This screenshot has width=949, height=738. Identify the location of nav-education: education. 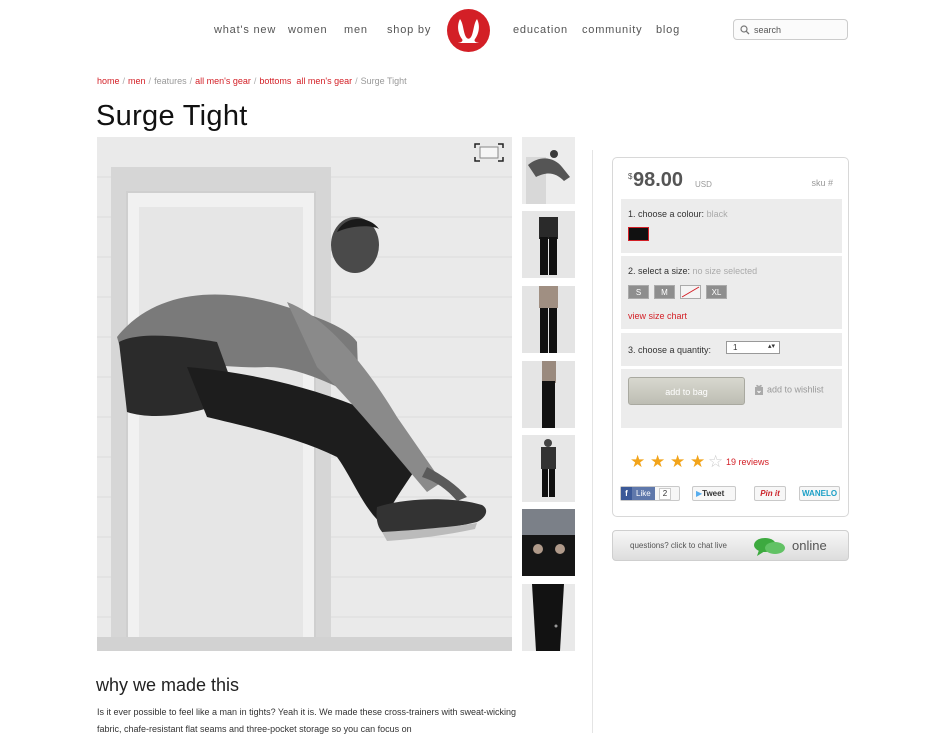
(540, 30).